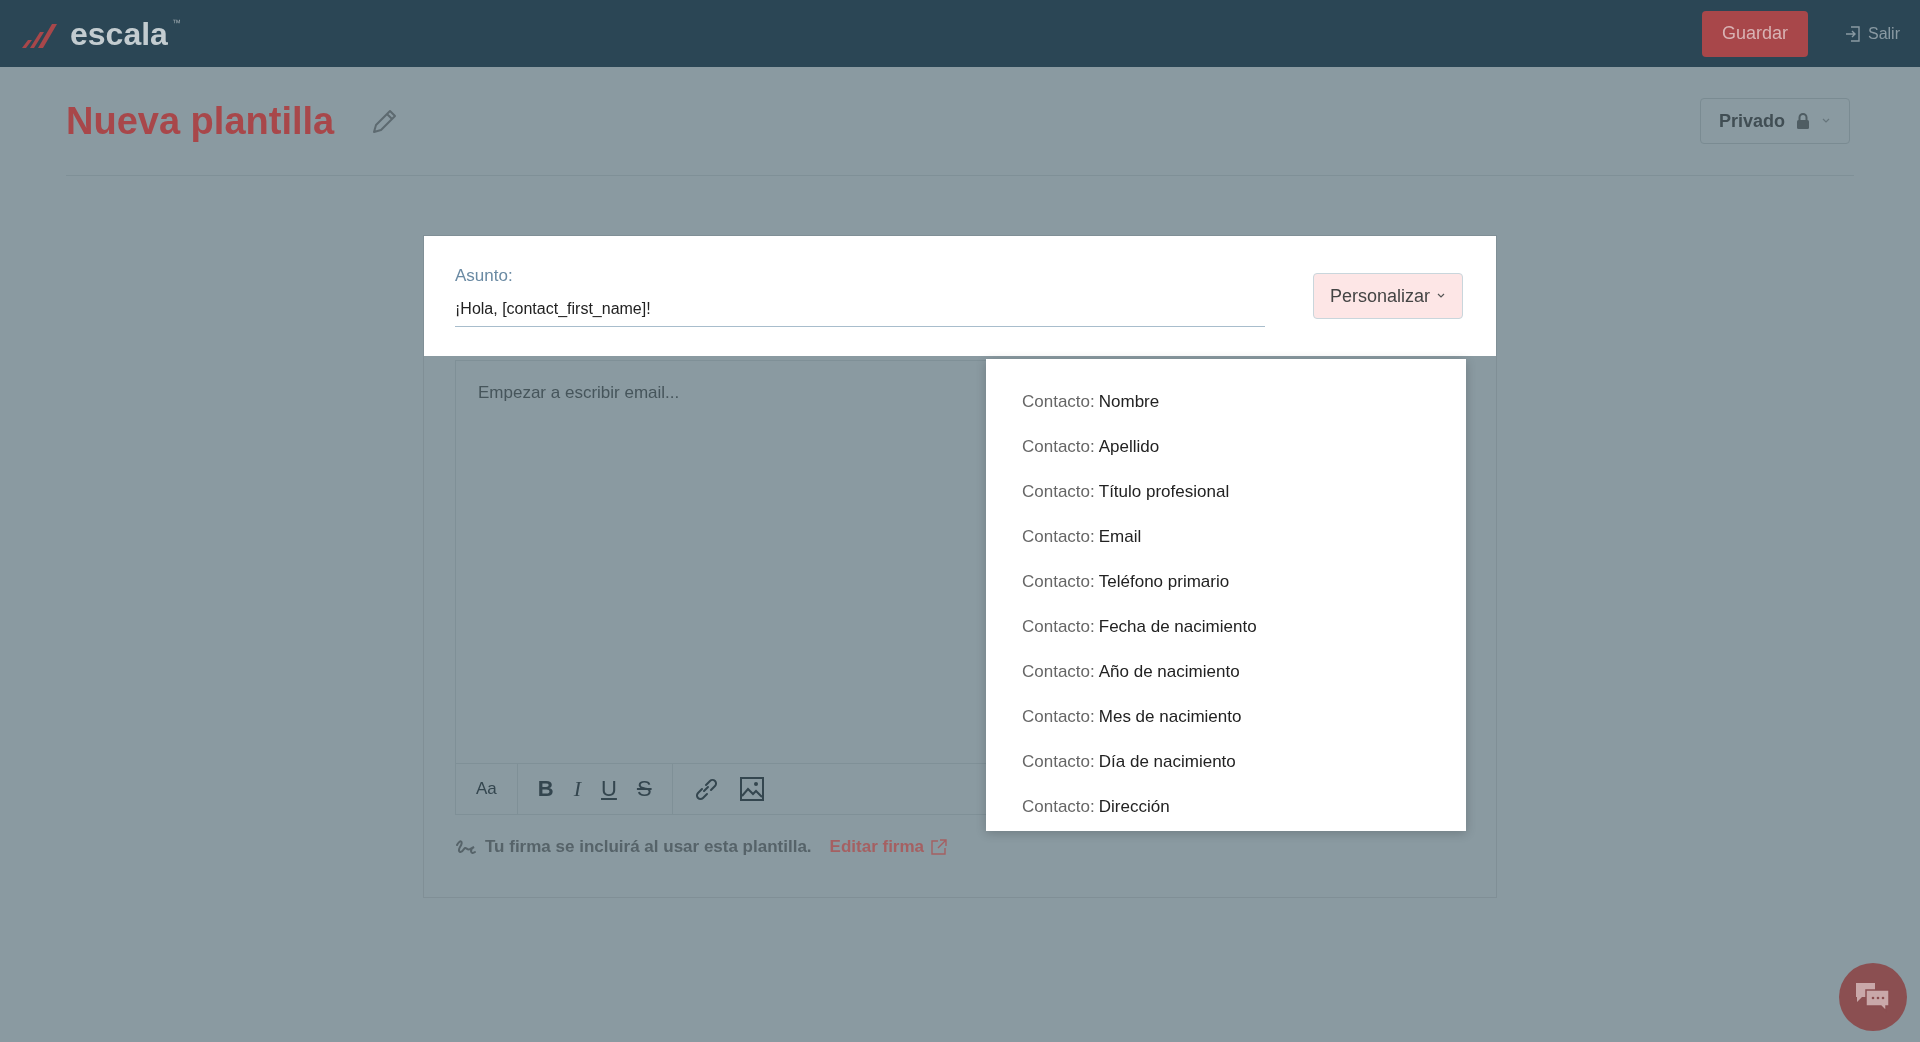  Describe the element at coordinates (1244, 716) in the screenshot. I see `menu-item: Contacto: Mes de nacimiento` at that location.